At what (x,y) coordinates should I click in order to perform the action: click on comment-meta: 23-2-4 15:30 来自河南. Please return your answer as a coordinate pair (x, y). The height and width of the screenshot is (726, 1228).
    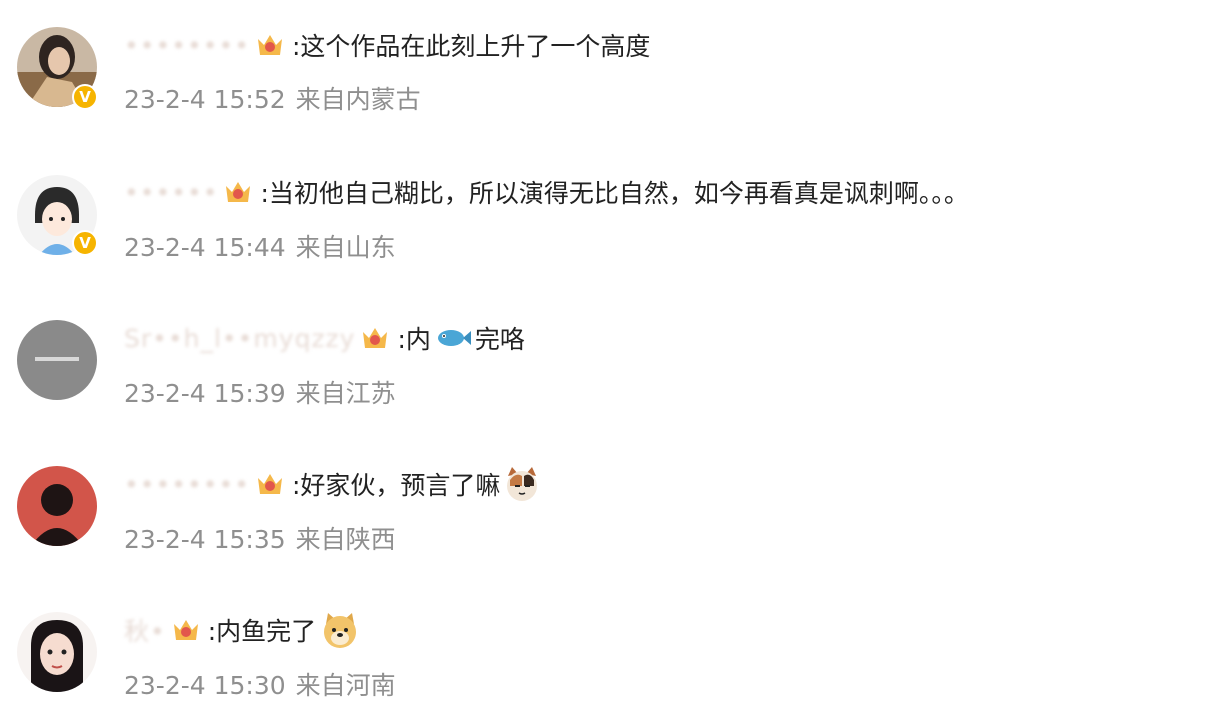
    Looking at the image, I should click on (260, 684).